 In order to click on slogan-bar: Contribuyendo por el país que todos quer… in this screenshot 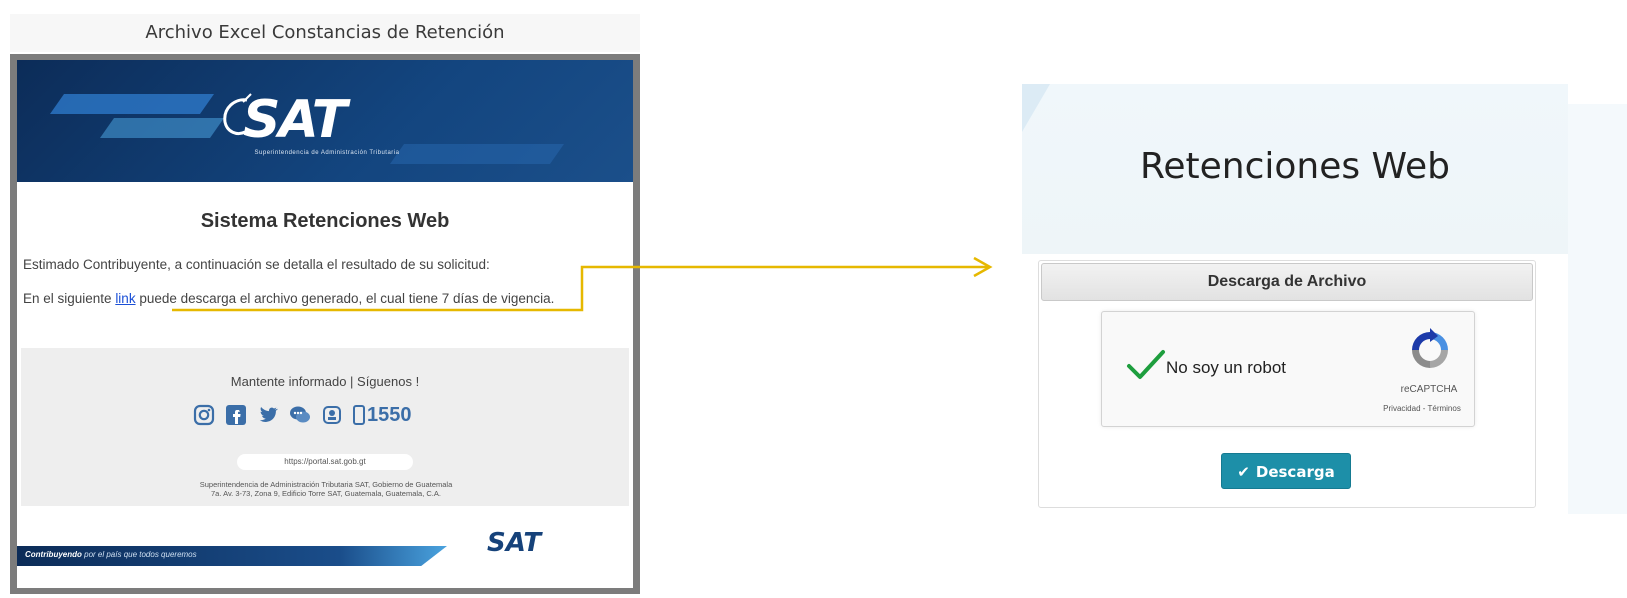, I will do `click(232, 556)`.